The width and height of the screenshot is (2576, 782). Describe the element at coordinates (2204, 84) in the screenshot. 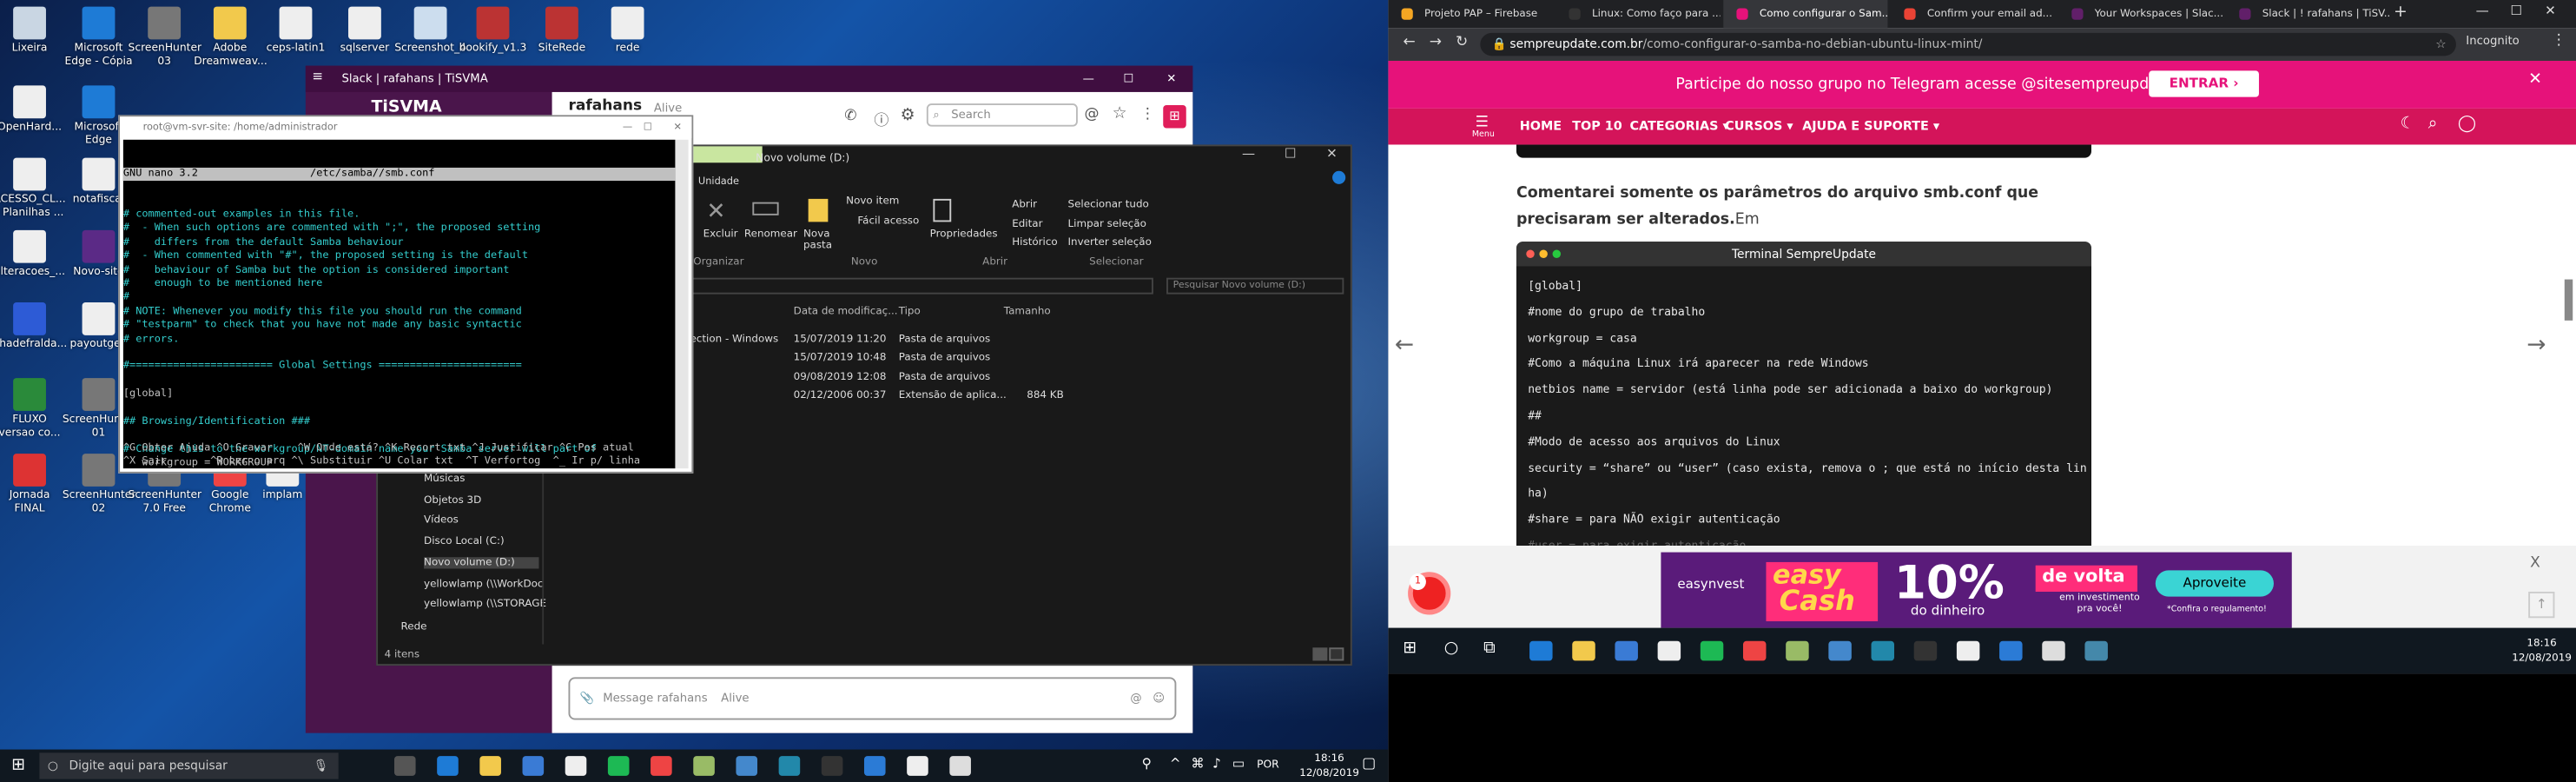

I see `banner-button: ENTRAR ›` at that location.